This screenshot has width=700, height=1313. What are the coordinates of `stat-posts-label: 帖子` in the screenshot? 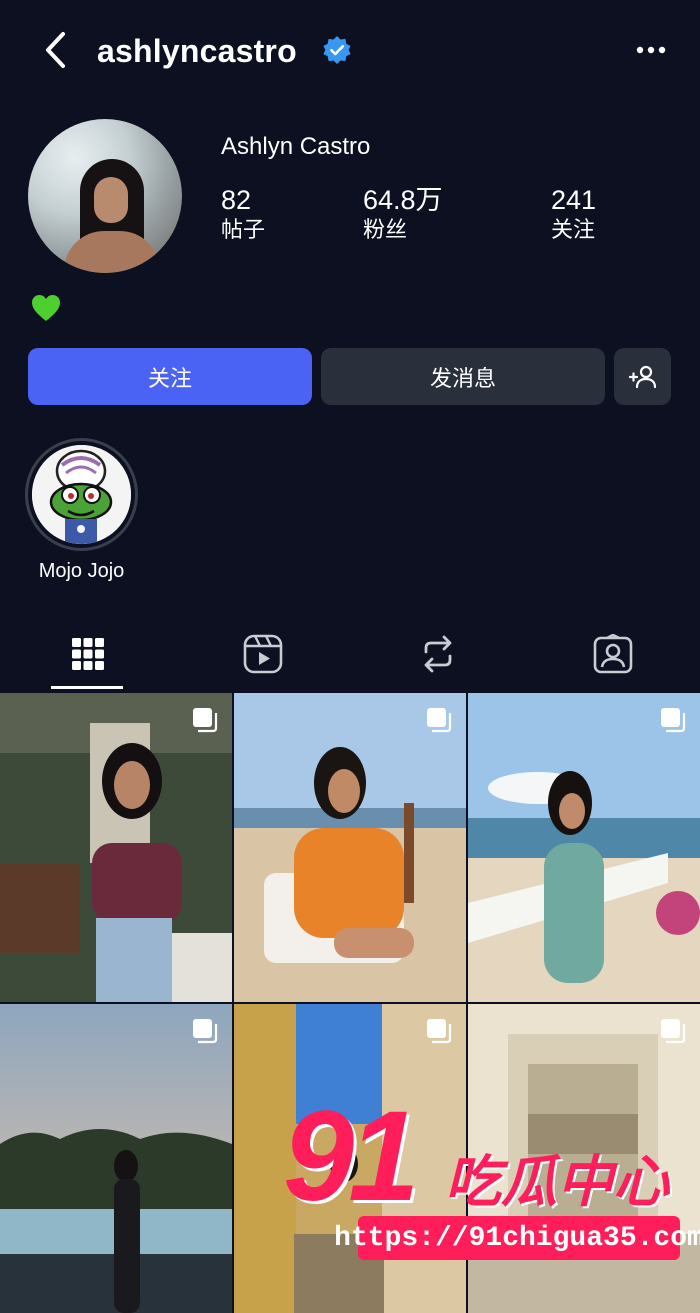 It's located at (243, 229).